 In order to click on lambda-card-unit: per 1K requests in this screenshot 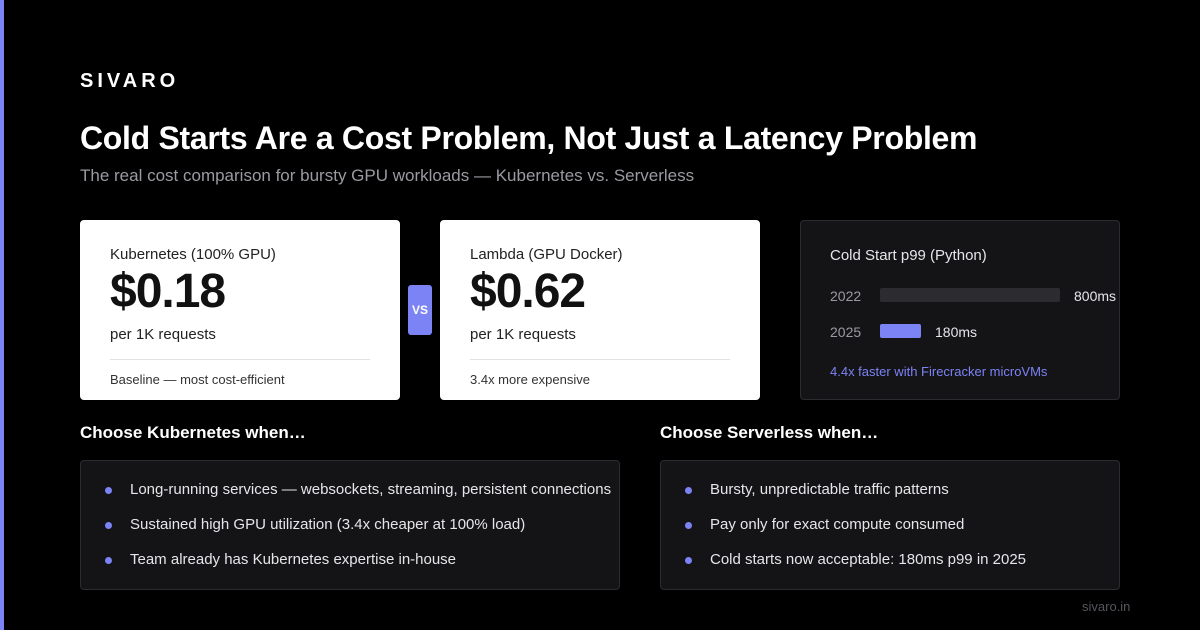, I will do `click(523, 334)`.